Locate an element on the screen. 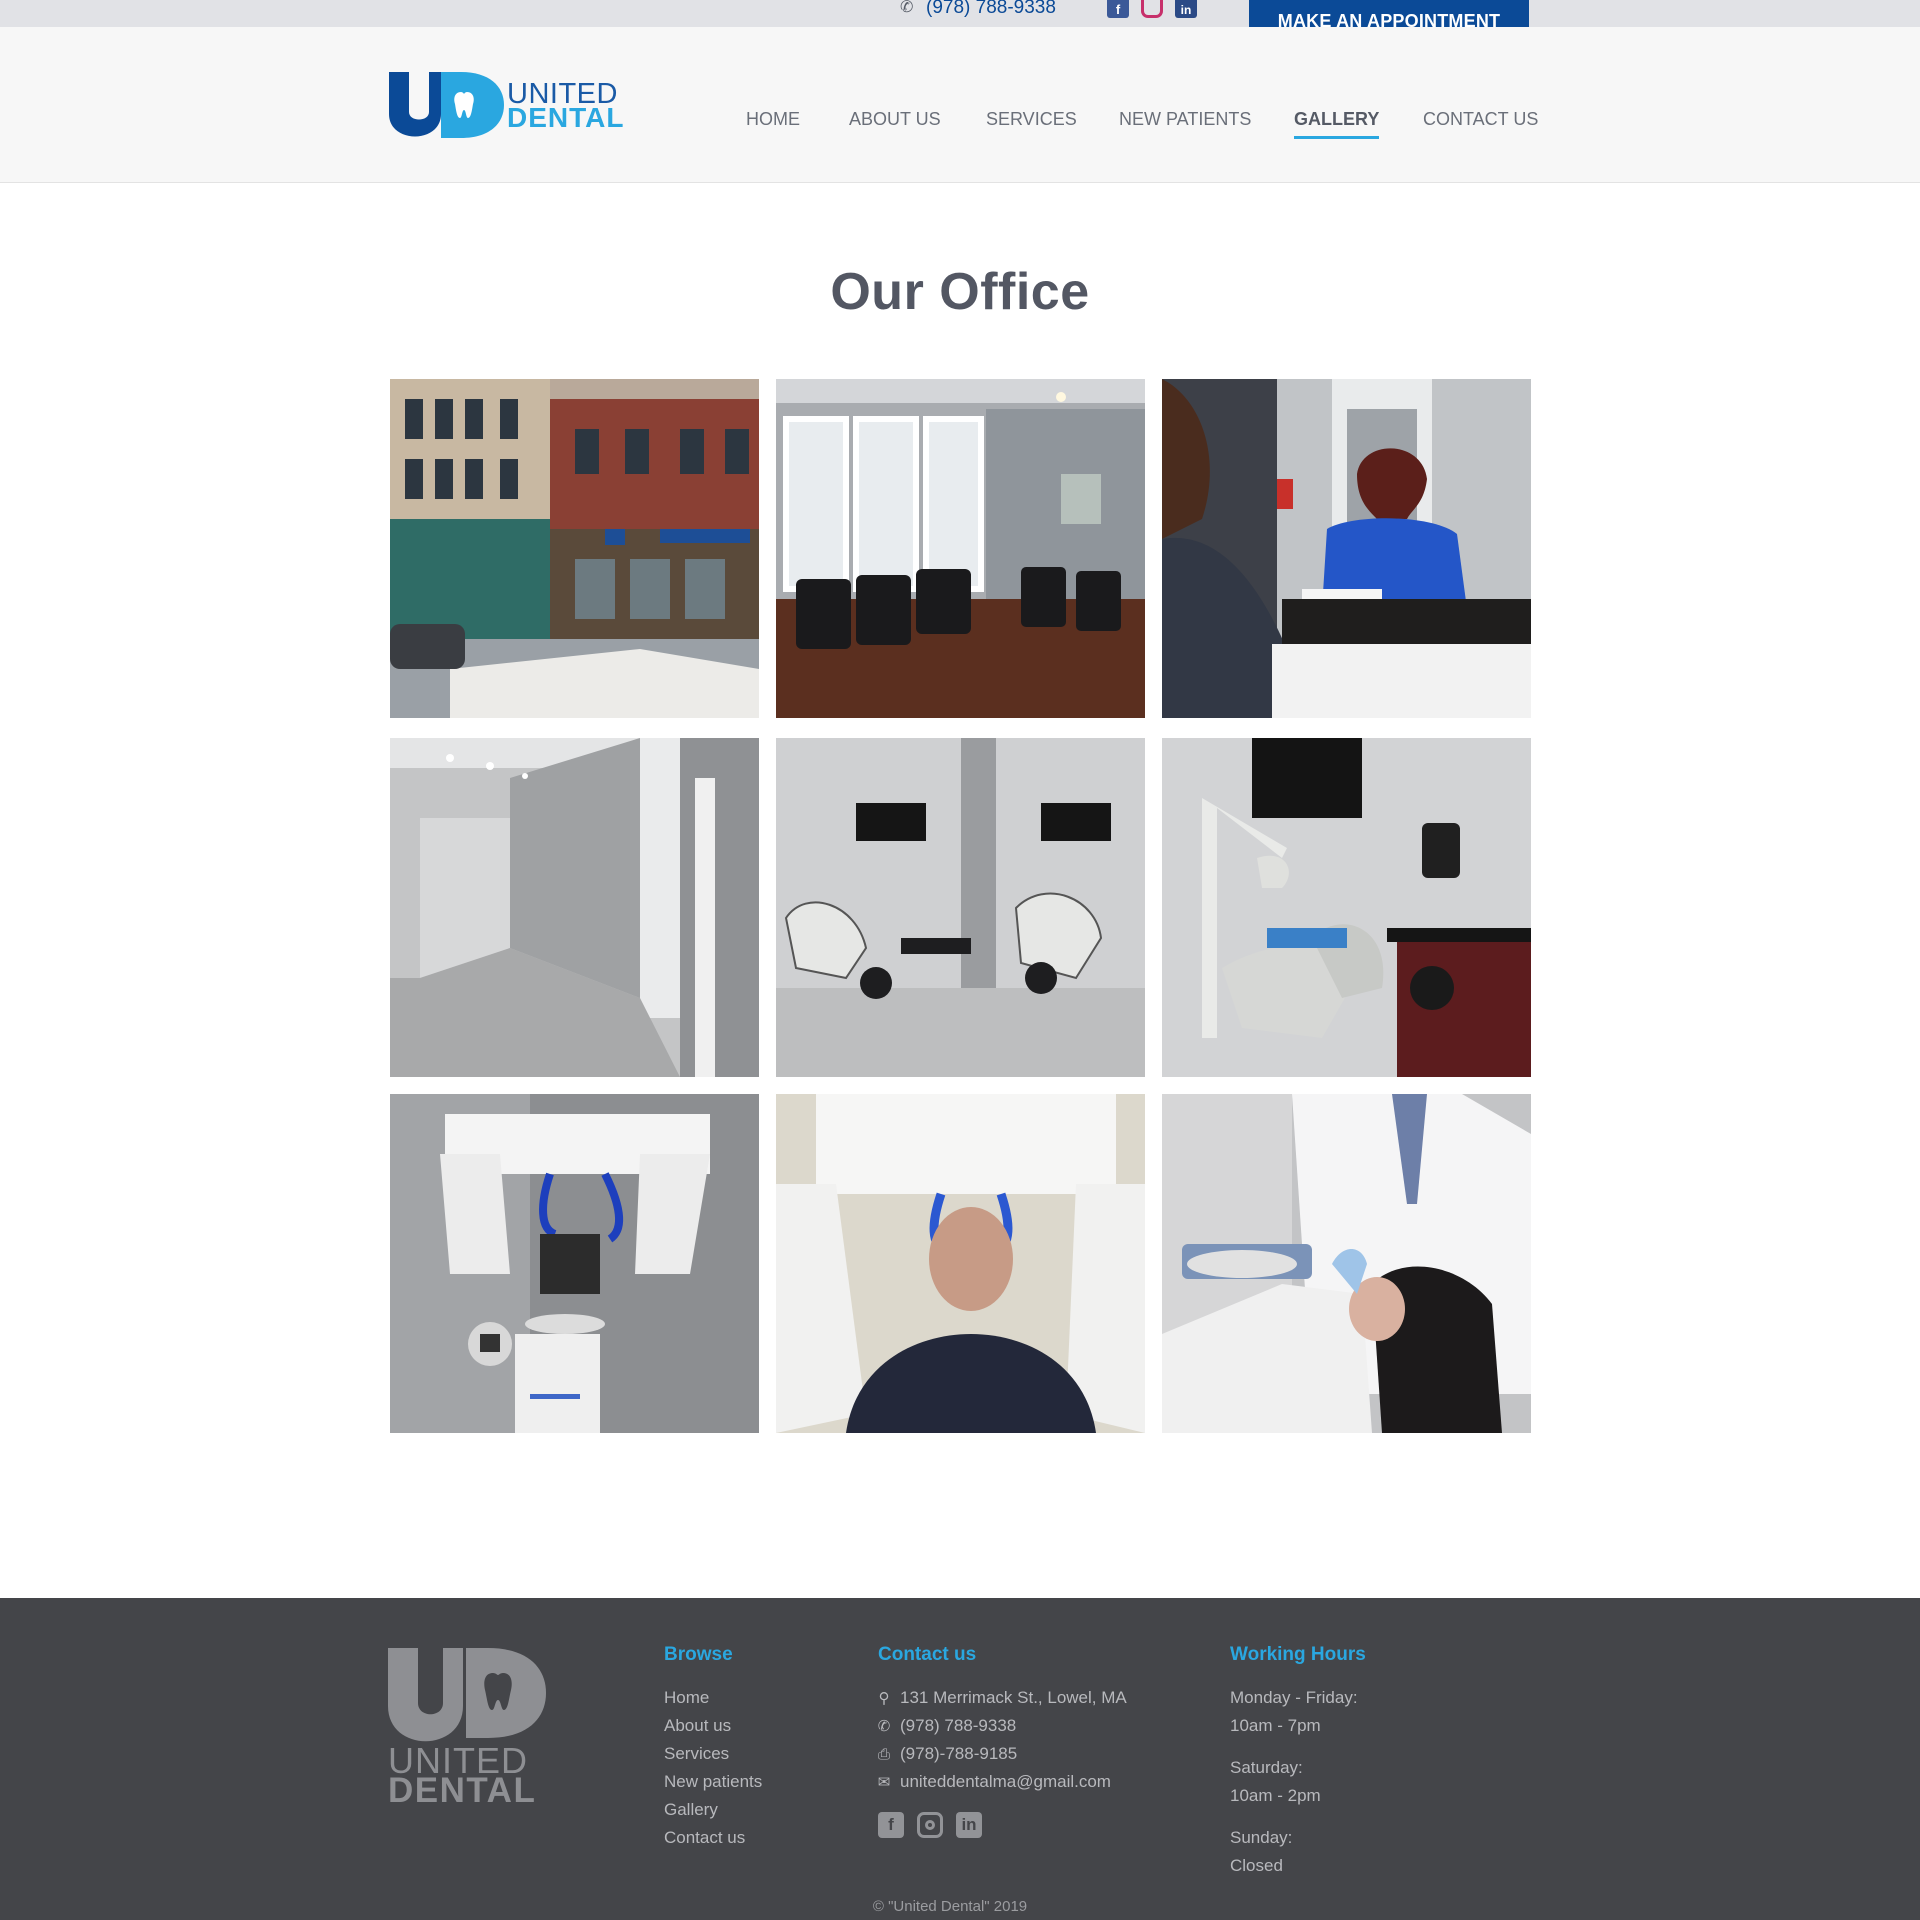  footer-logo-line2: DENTAL is located at coordinates (462, 1790).